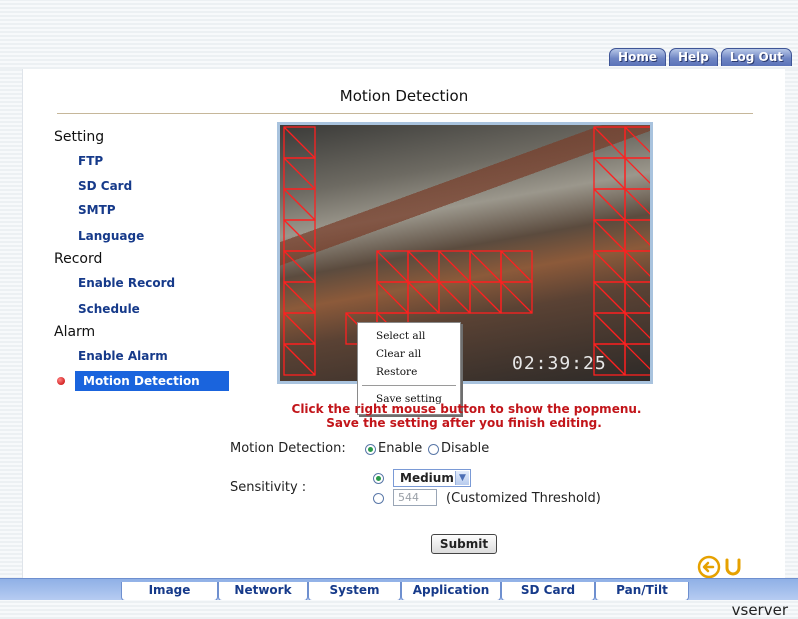 This screenshot has height=619, width=798. What do you see at coordinates (433, 449) in the screenshot?
I see `disable-radio` at bounding box center [433, 449].